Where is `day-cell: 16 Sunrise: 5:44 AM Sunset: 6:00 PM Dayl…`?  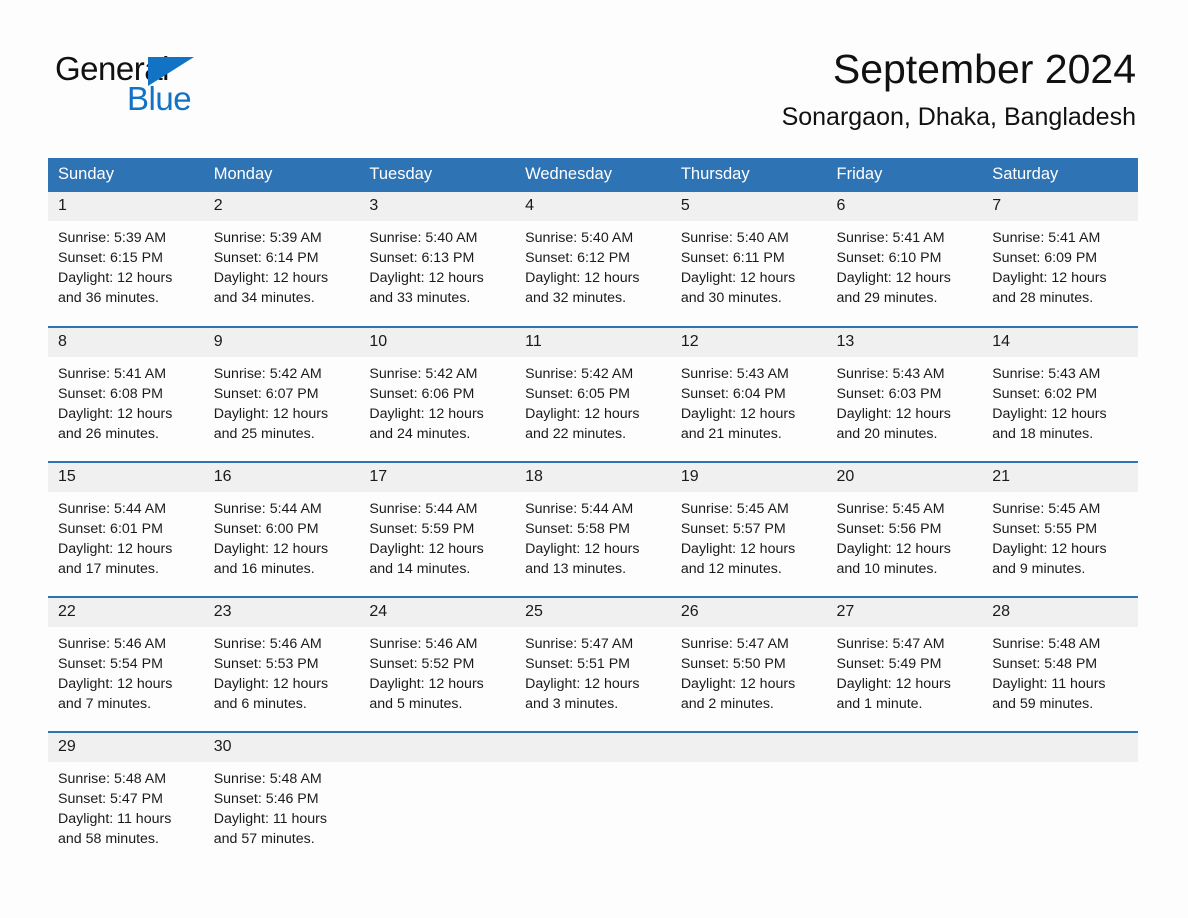 day-cell: 16 Sunrise: 5:44 AM Sunset: 6:00 PM Dayl… is located at coordinates (281, 529).